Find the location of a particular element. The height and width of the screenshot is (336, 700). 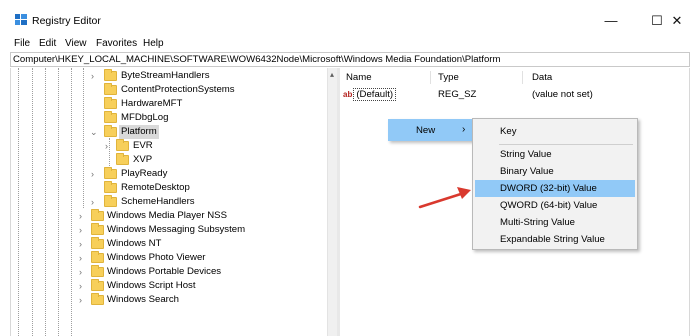

menu-separator is located at coordinates (566, 144).